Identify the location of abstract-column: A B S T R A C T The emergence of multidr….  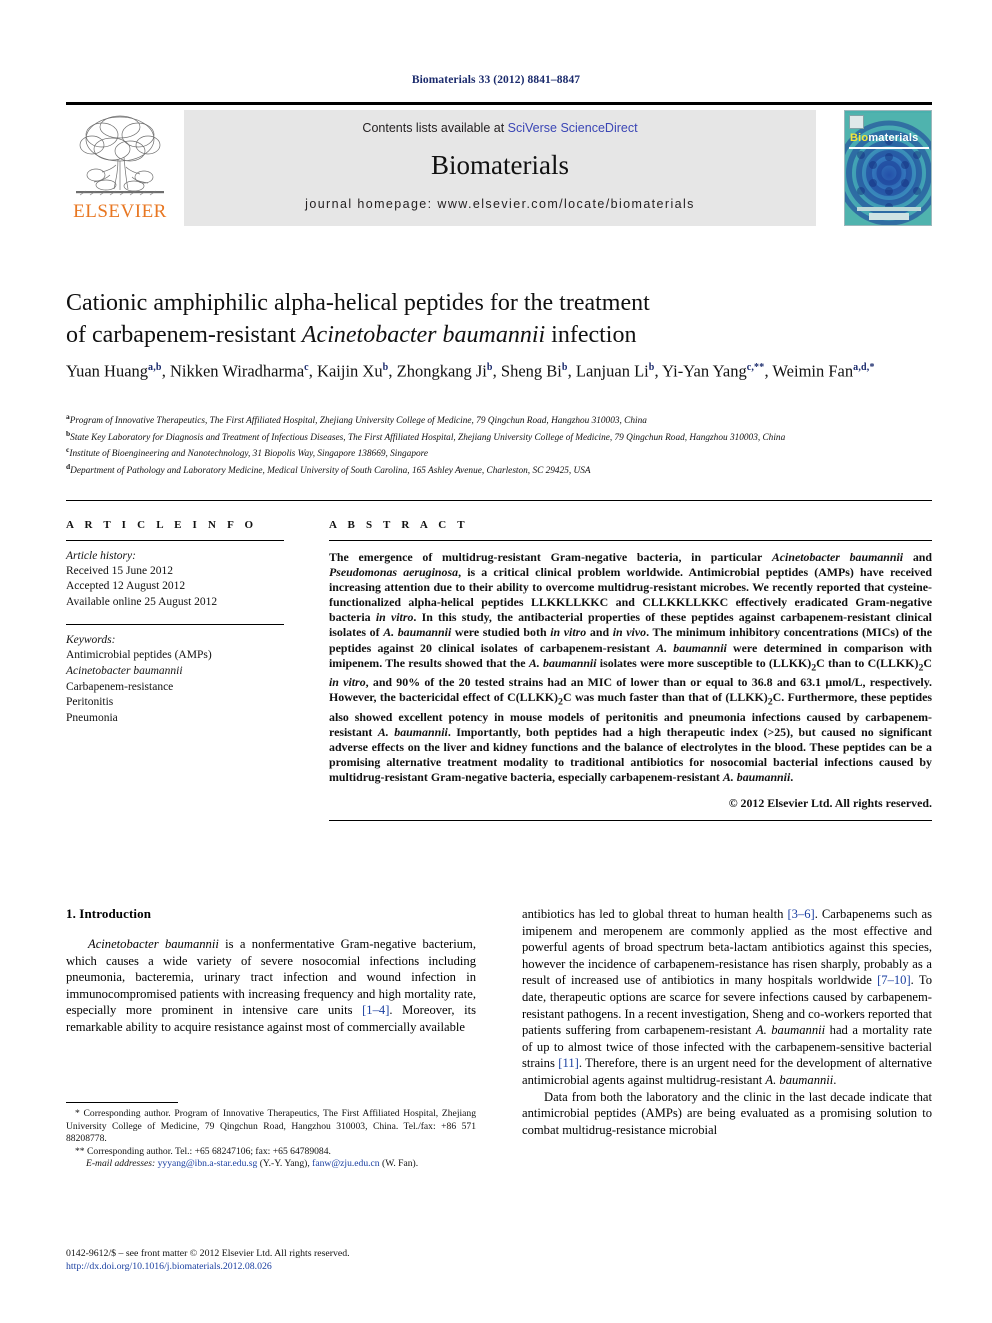
(630, 670).